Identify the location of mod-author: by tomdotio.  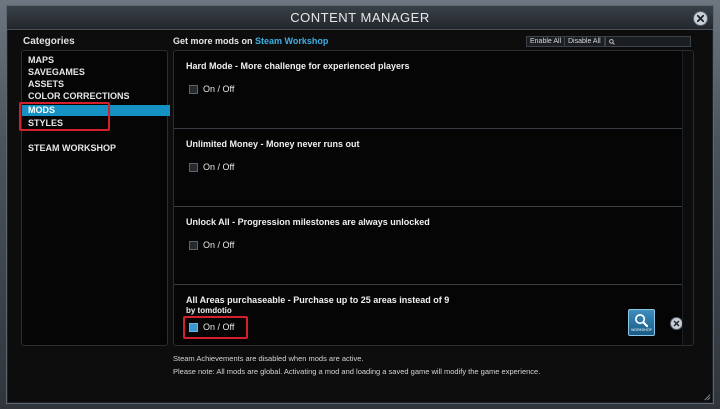
(209, 310).